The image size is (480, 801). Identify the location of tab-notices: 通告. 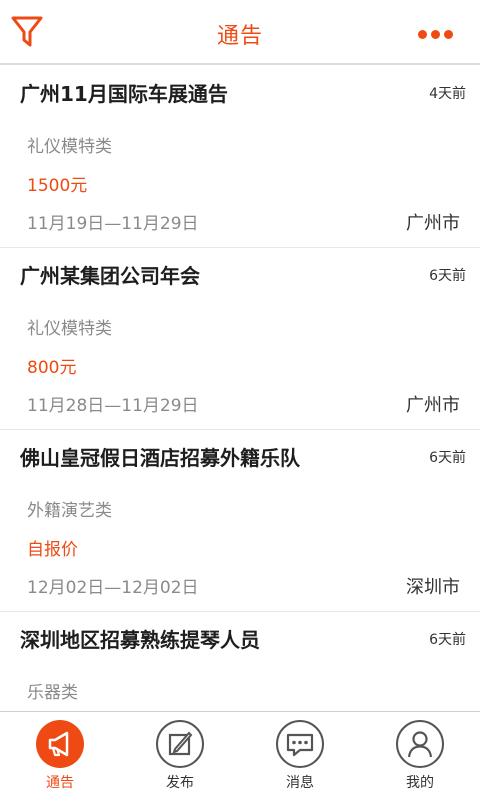
(60, 756).